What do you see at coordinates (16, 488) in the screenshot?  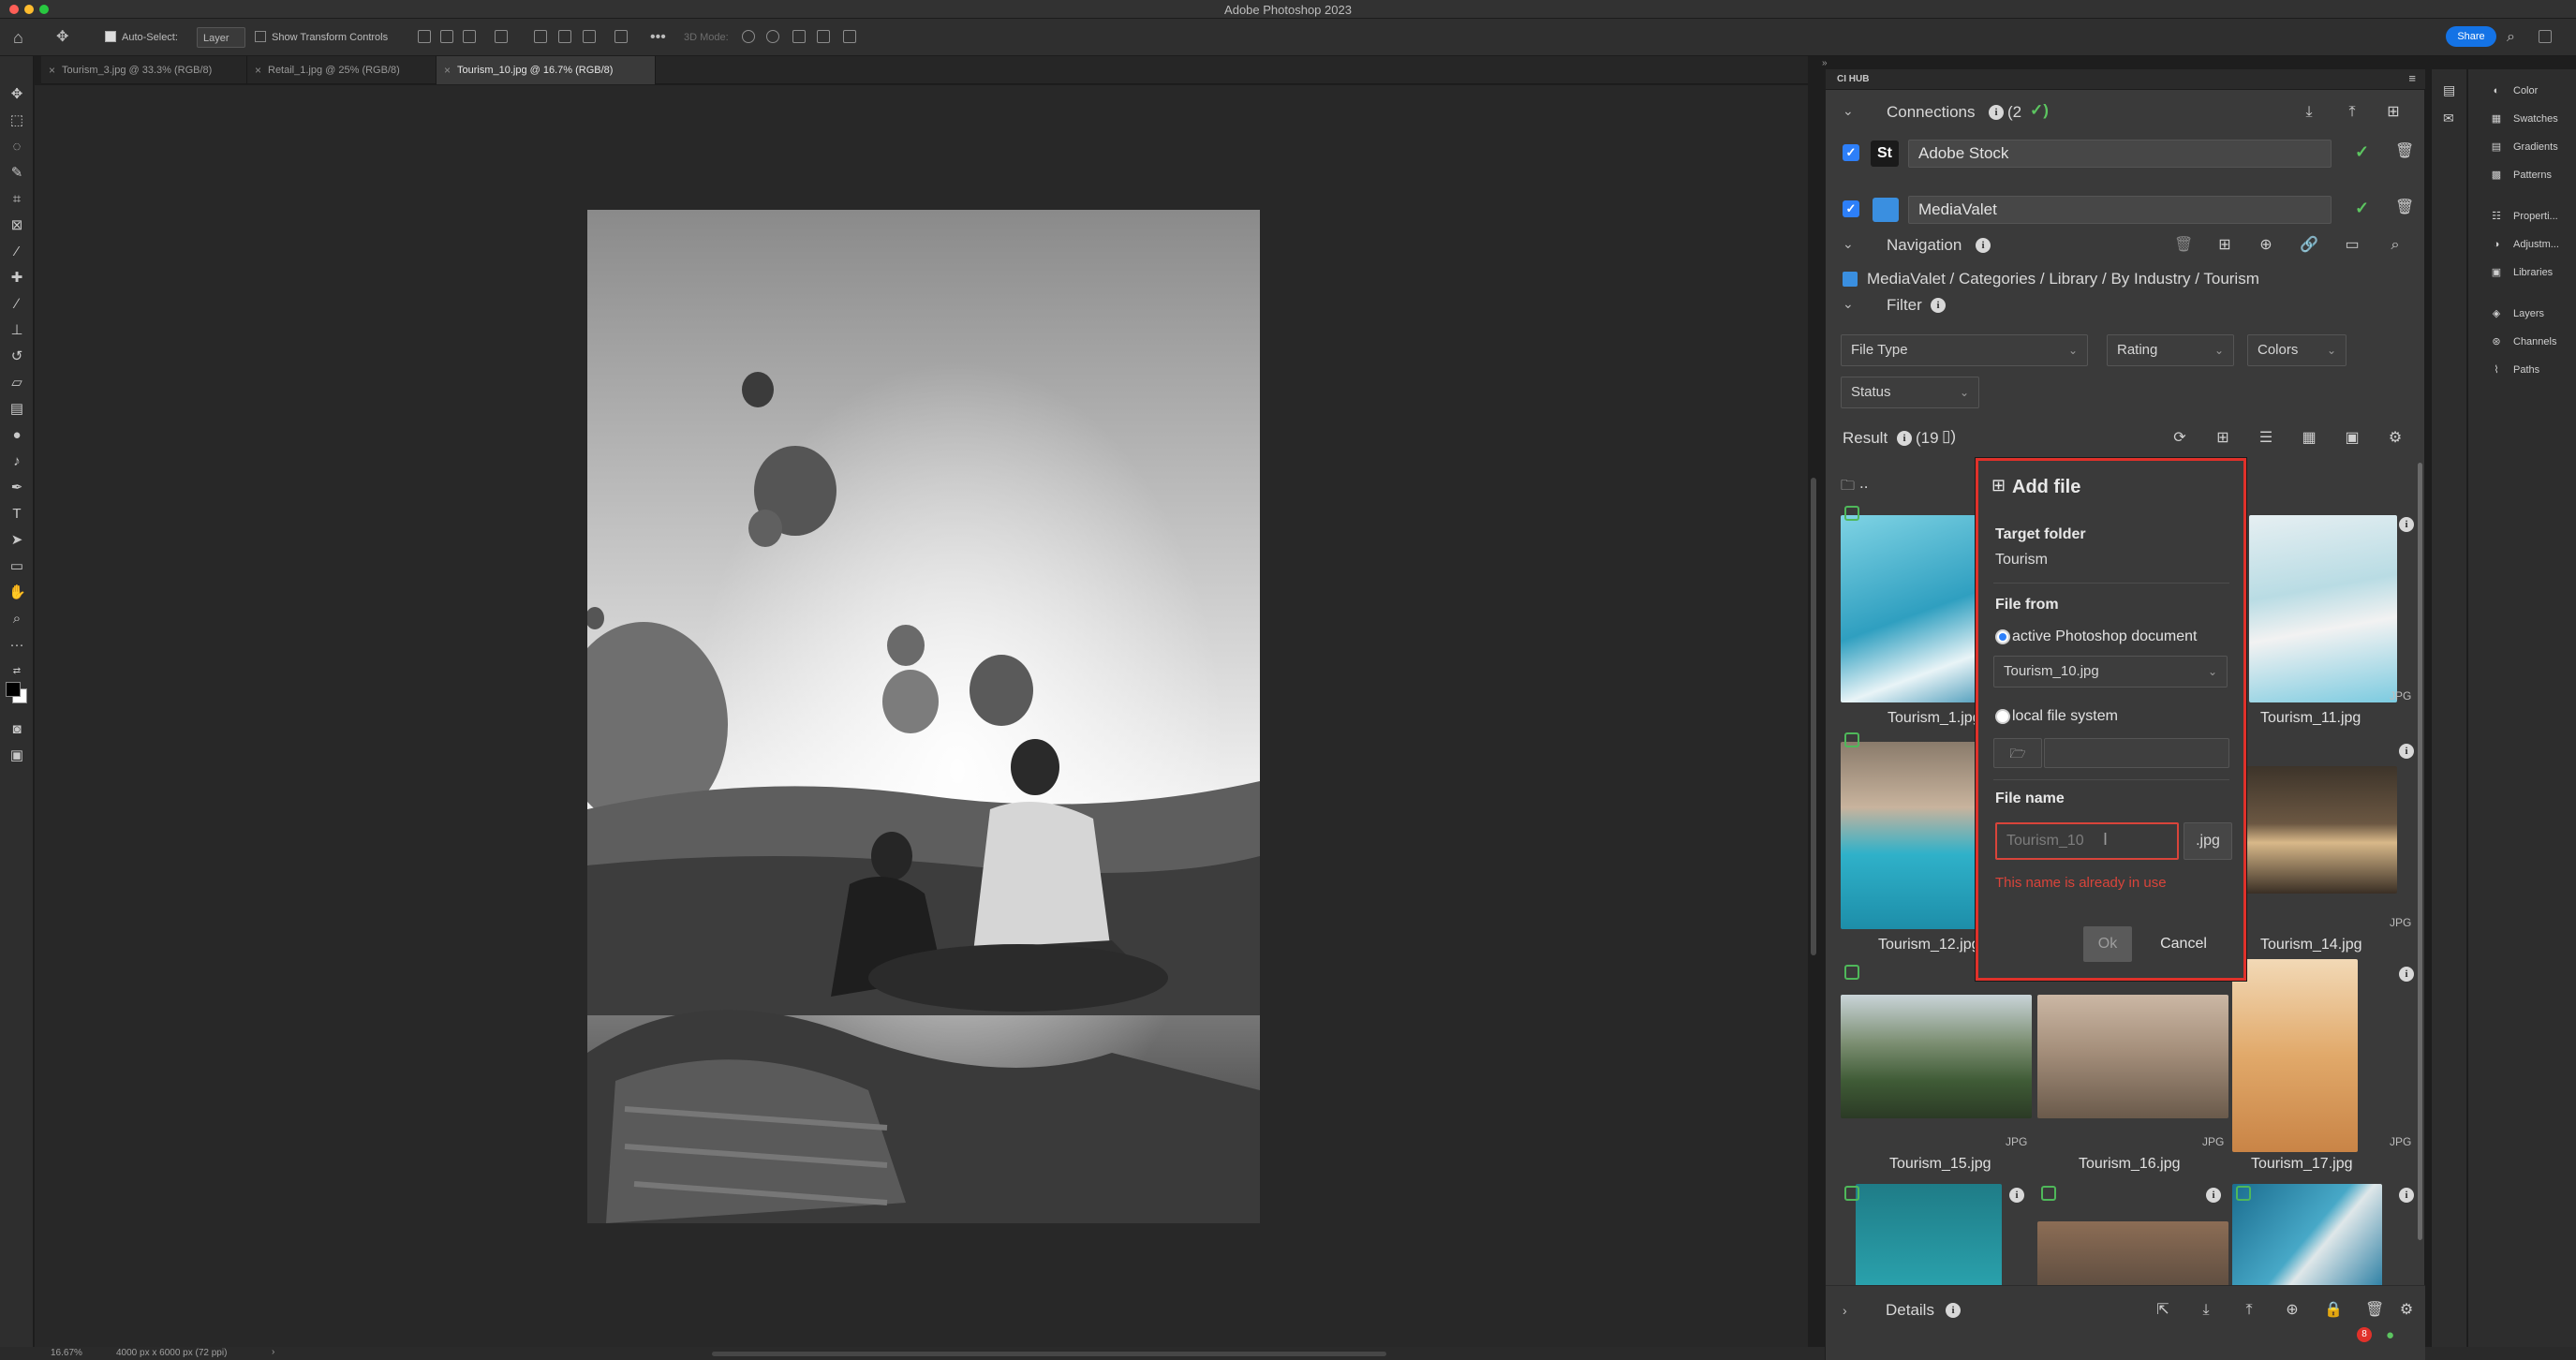 I see `pen-tool-icon: ✒` at bounding box center [16, 488].